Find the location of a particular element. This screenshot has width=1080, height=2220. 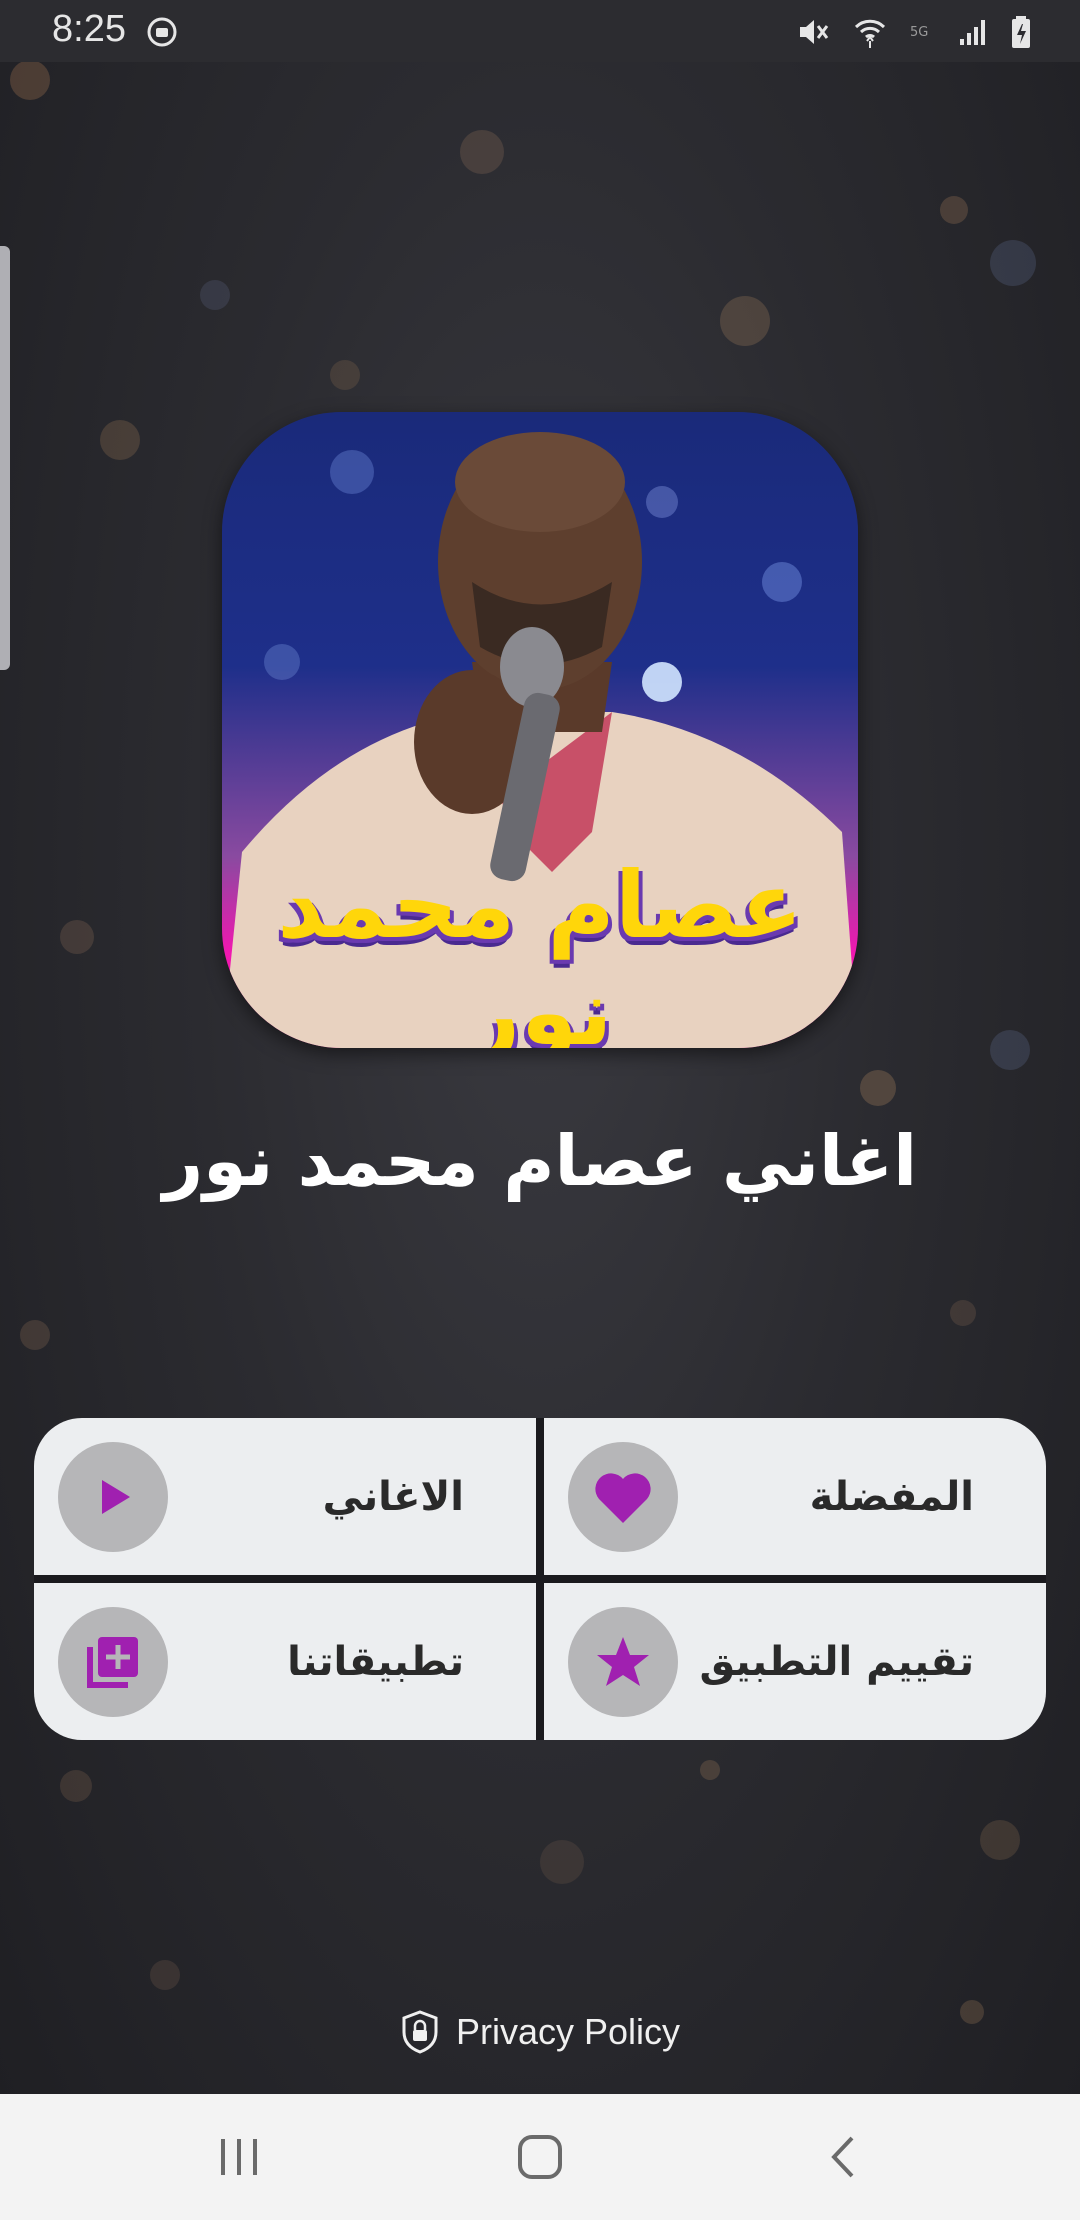

back-icon is located at coordinates (842, 2157).